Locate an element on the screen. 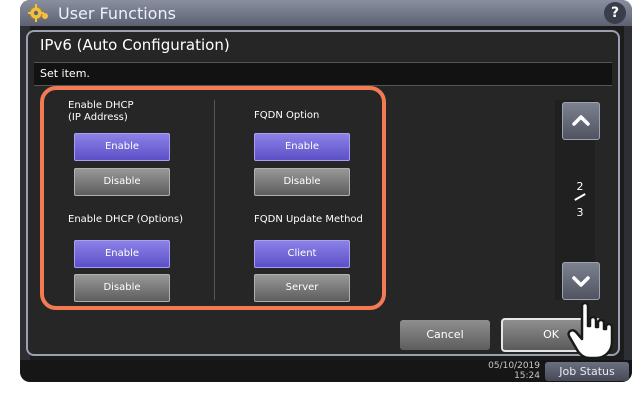 This screenshot has width=644, height=394. dhcp-options-disable-button: Disable is located at coordinates (122, 288).